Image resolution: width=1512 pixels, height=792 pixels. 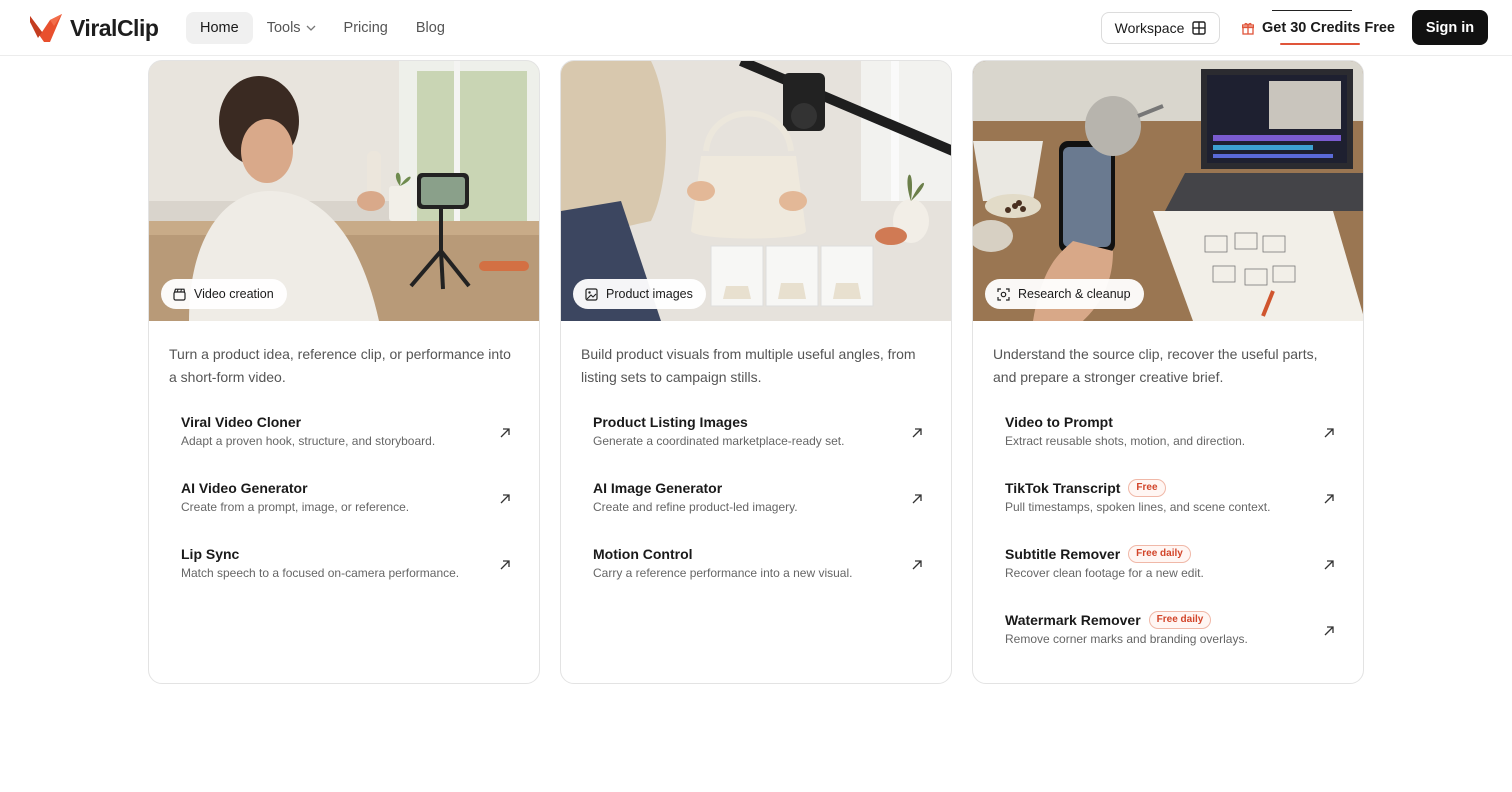 What do you see at coordinates (179, 294) in the screenshot?
I see `clapperboard-icon` at bounding box center [179, 294].